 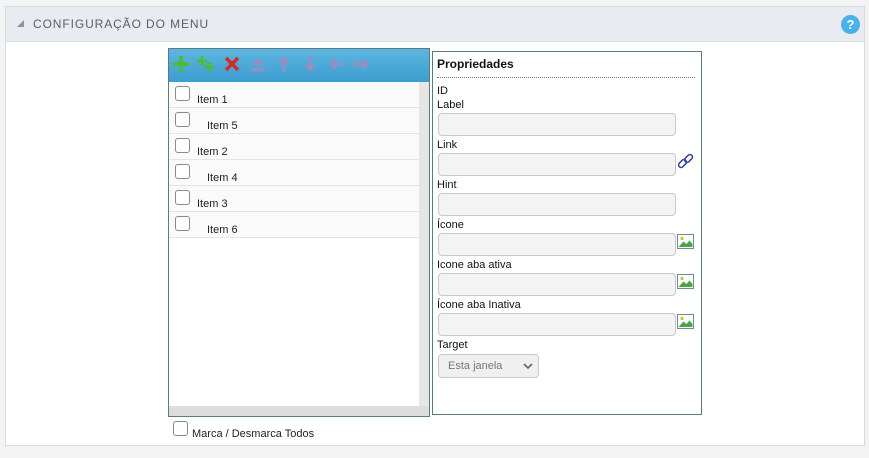 What do you see at coordinates (474, 265) in the screenshot?
I see `active-tab-icon-label: Icone aba ativa` at bounding box center [474, 265].